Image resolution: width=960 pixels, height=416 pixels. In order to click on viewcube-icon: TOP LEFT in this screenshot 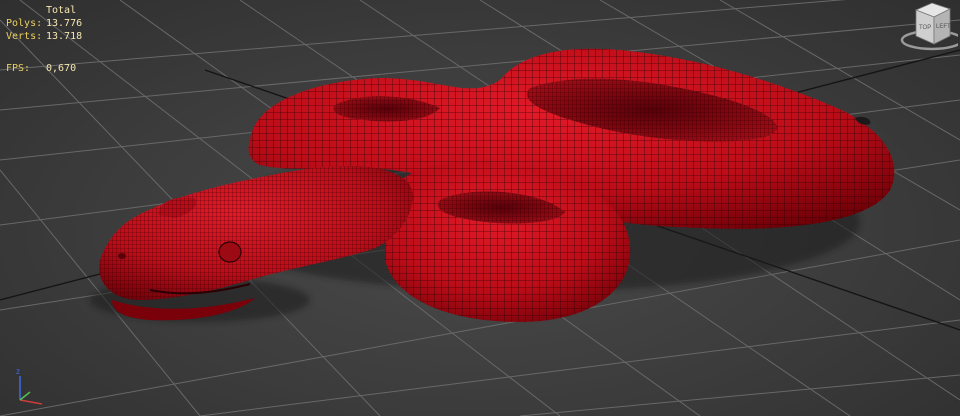, I will do `click(927, 26)`.